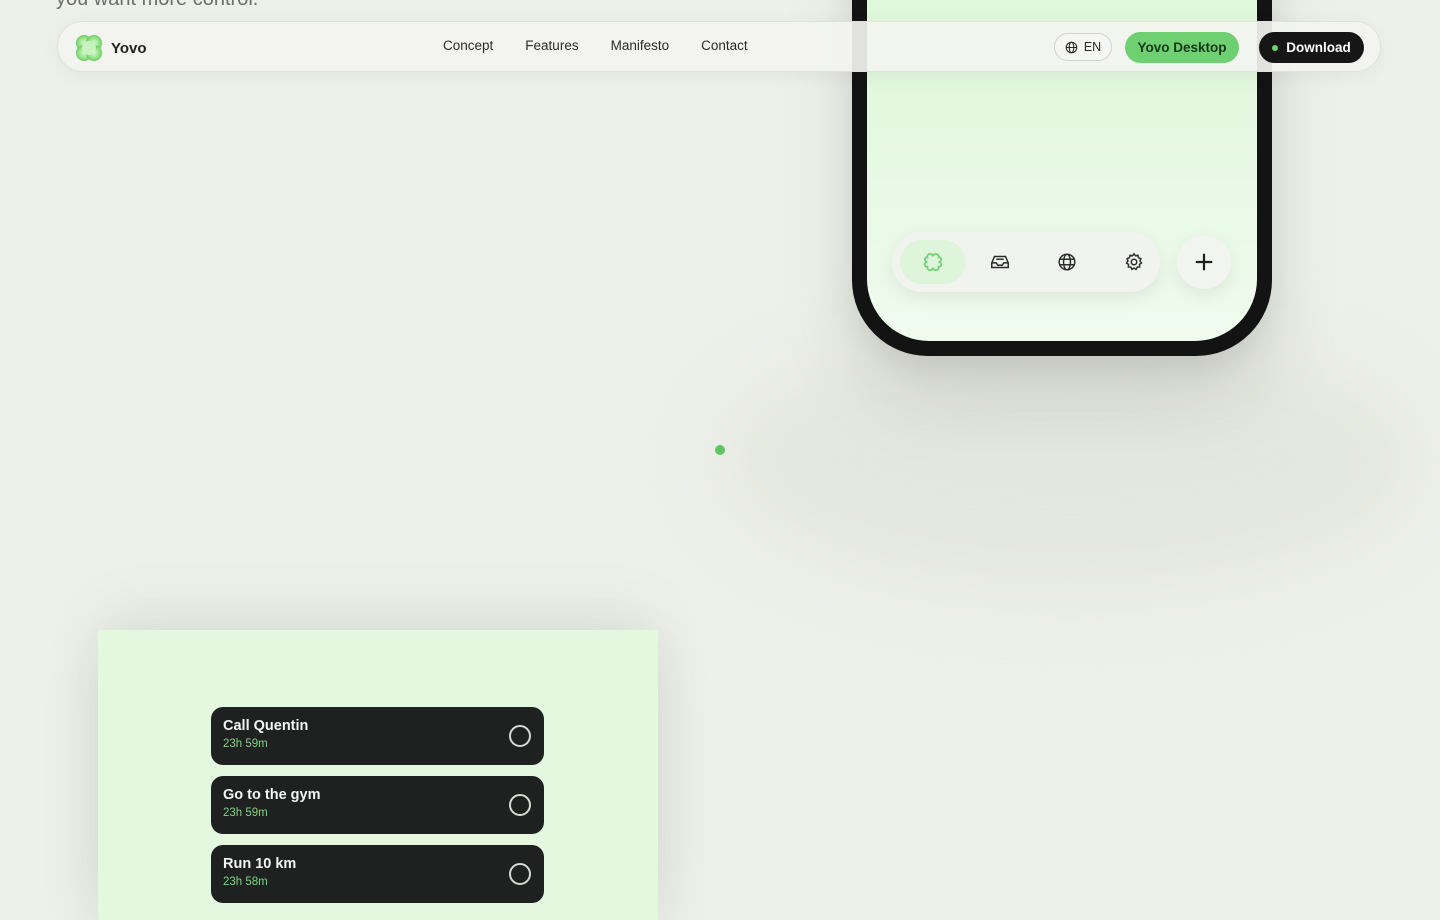  Describe the element at coordinates (260, 864) in the screenshot. I see `task-title: Run 10 km` at that location.